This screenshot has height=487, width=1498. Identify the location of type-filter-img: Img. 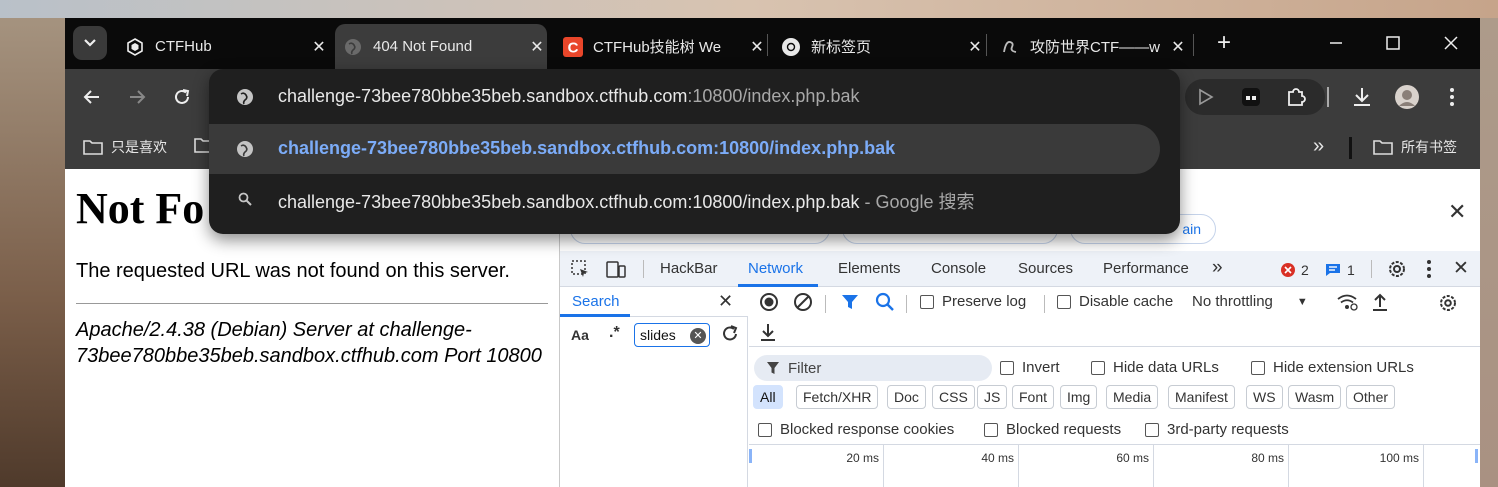
(1079, 397).